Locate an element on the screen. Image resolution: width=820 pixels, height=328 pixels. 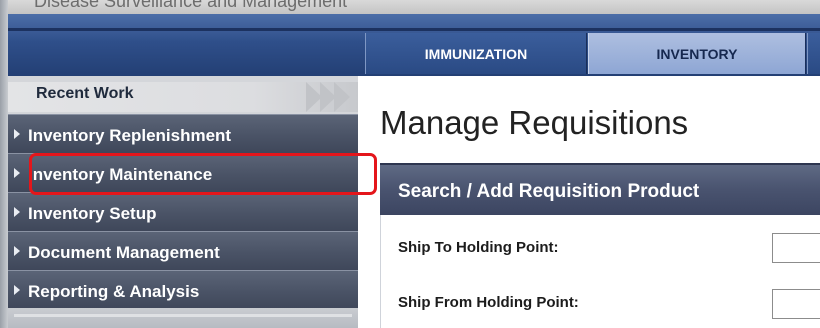
sidebar-item-label: Inventory Setup is located at coordinates (92, 213).